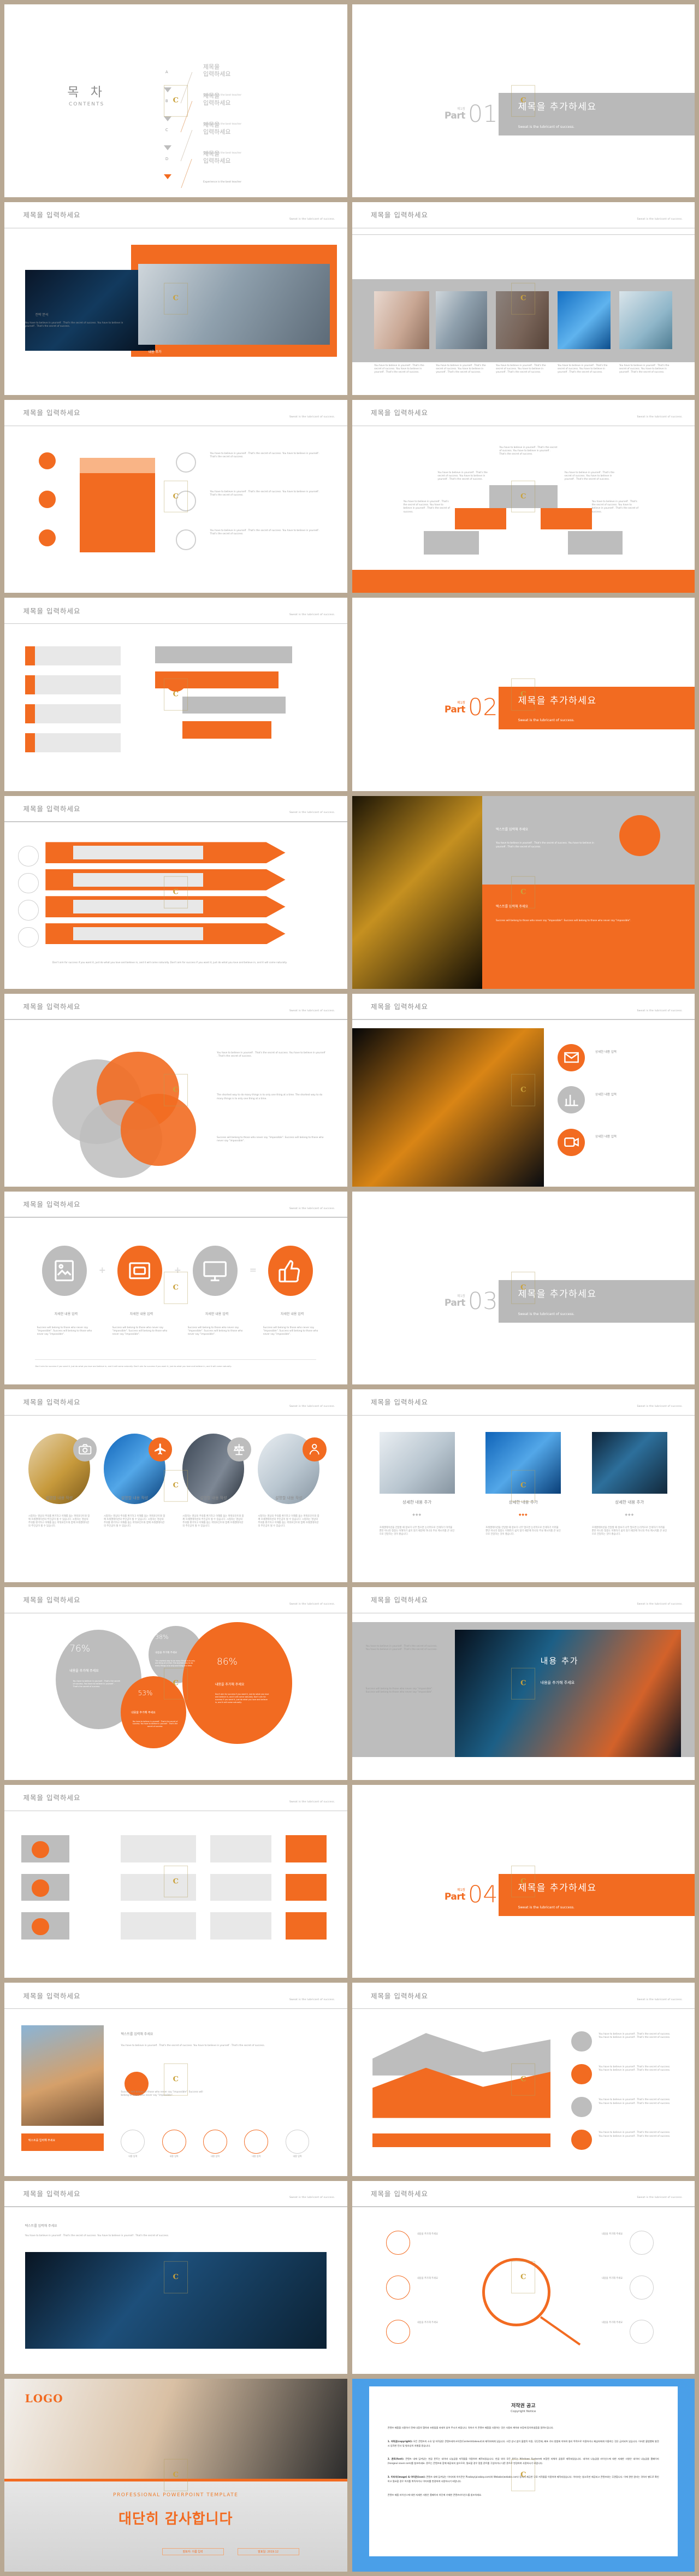  I want to click on pin-icon, so click(641, 2243).